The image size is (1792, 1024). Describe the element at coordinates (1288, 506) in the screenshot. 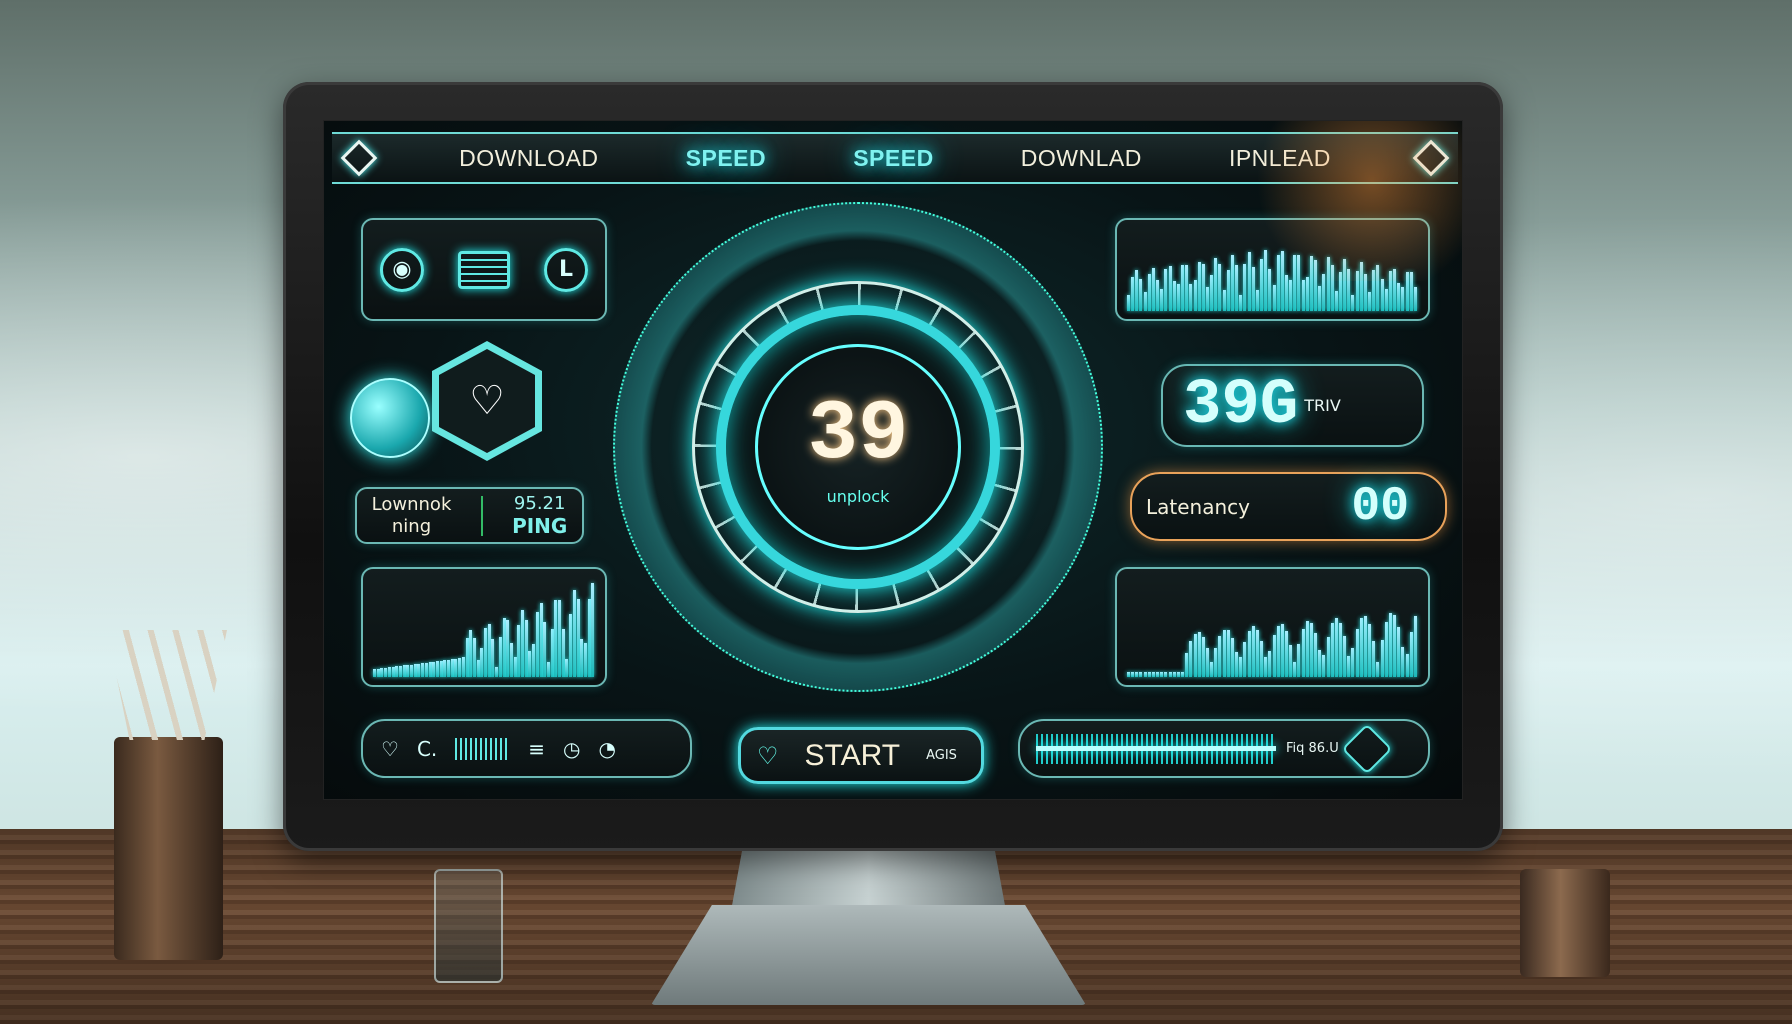

I see `latency-readout: Latenancy 00` at that location.